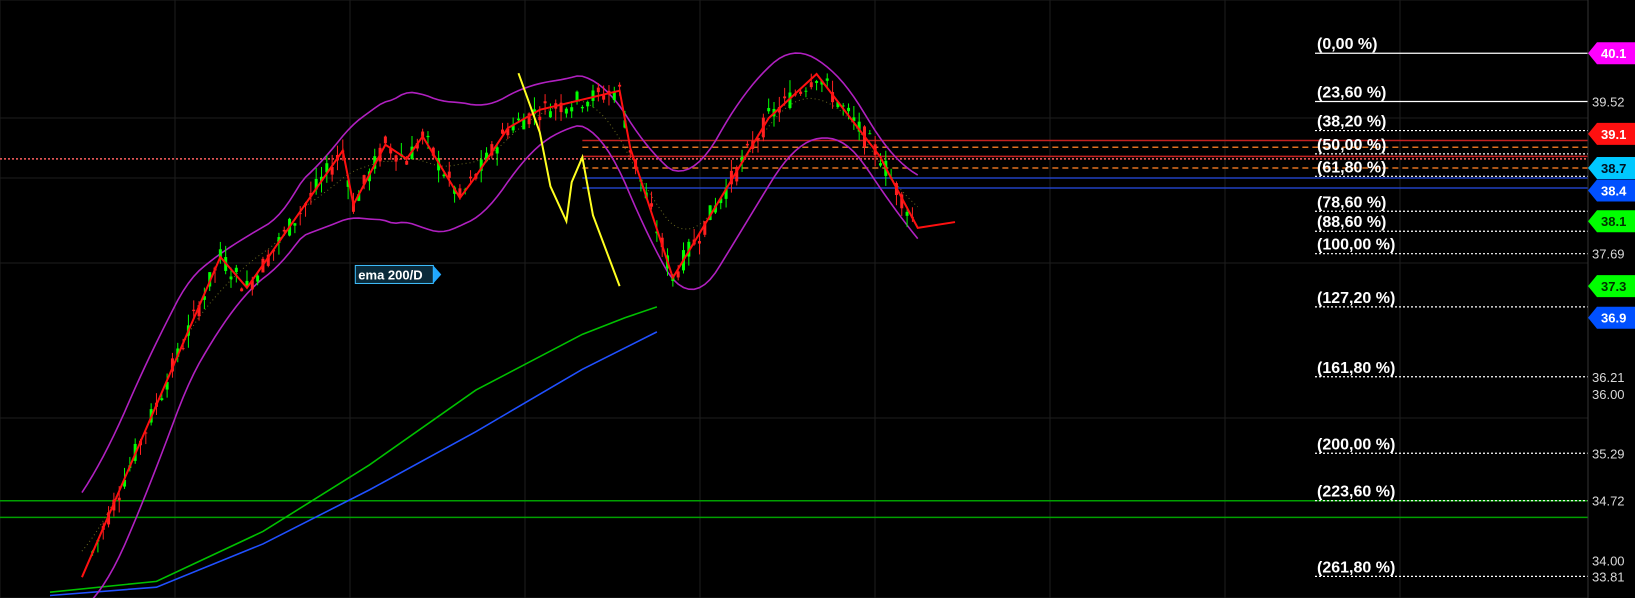  I want to click on fib-level-label: (38,20 %), so click(1351, 122).